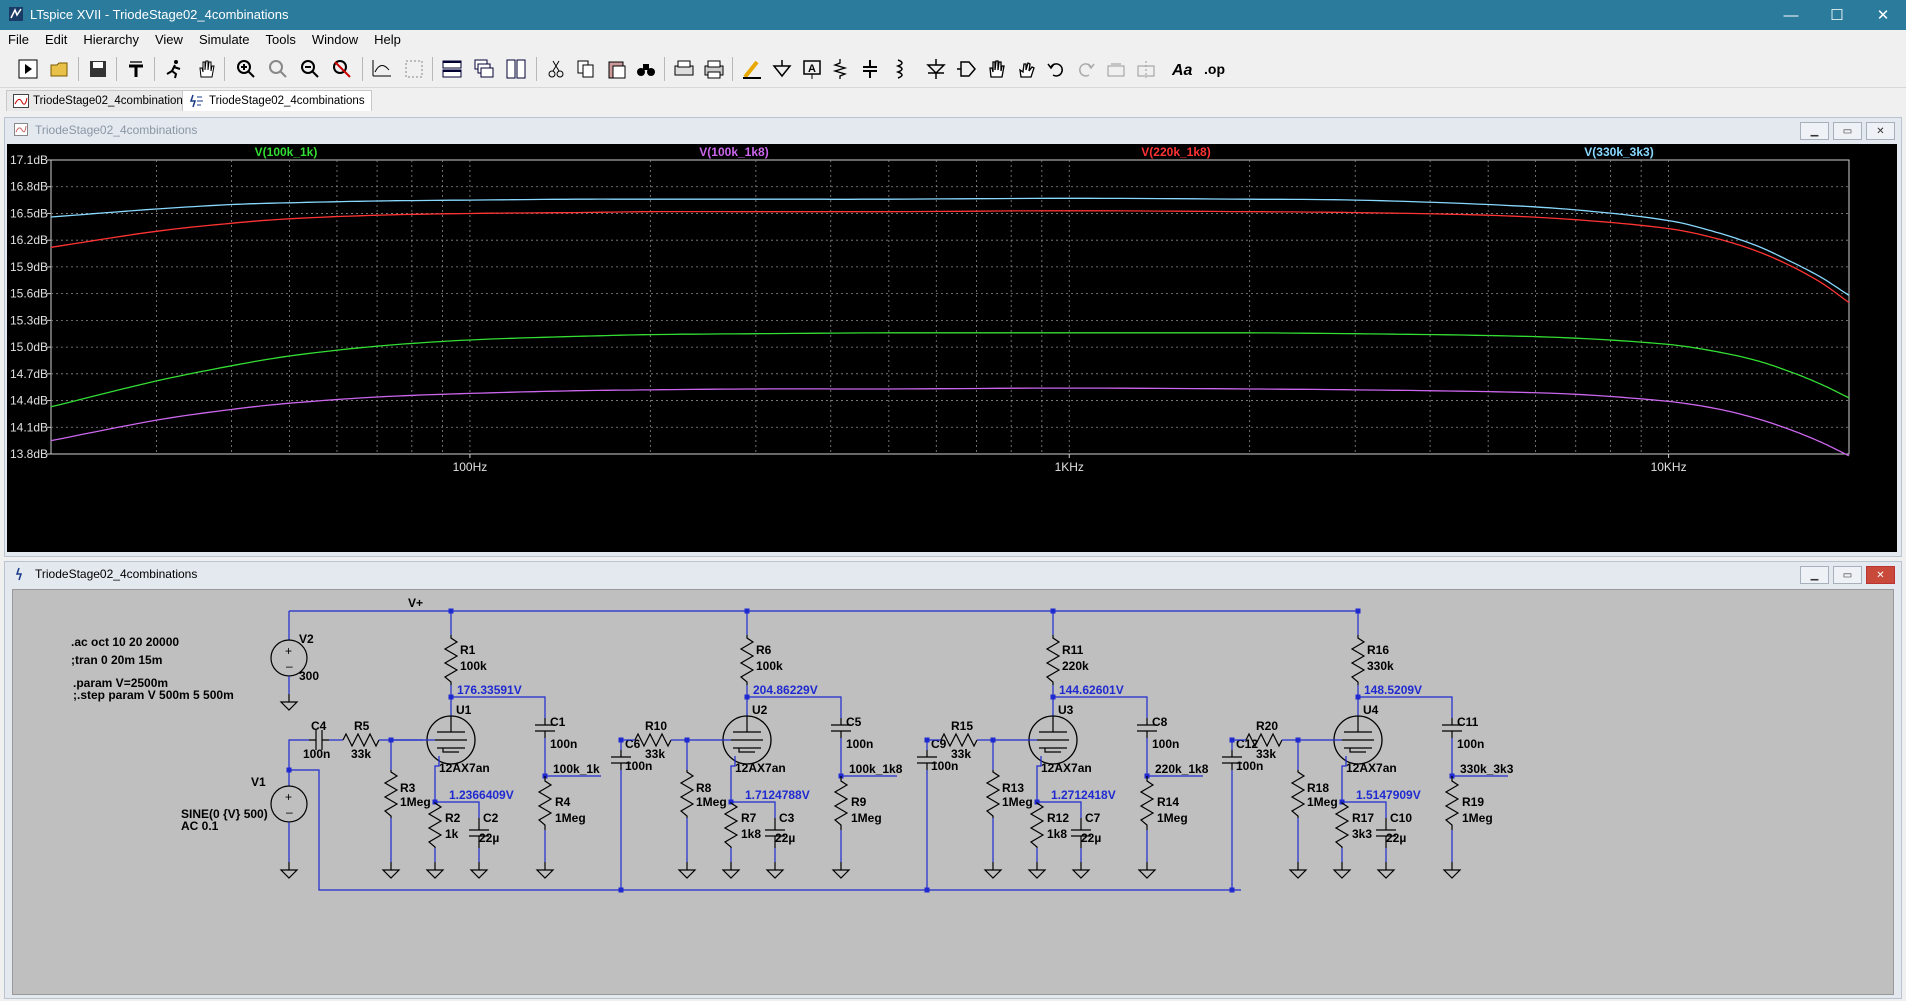  What do you see at coordinates (1116, 69) in the screenshot?
I see `rotate-icon` at bounding box center [1116, 69].